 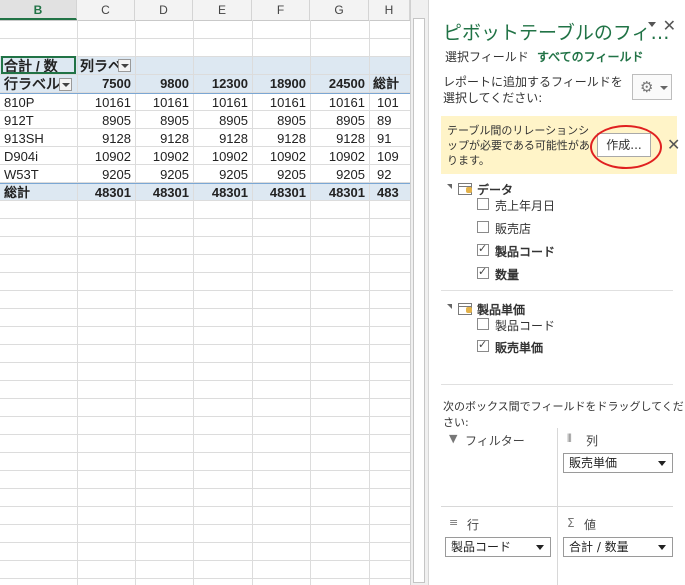 I want to click on columns-field-dropdown: 販売単価, so click(x=618, y=463).